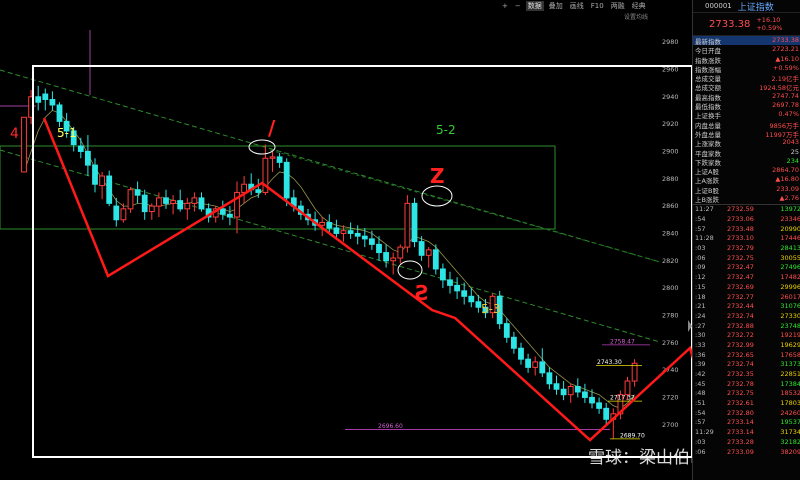 The width and height of the screenshot is (800, 480). Describe the element at coordinates (746, 230) in the screenshot. I see `tick-row: :57 2733.48 20990` at that location.